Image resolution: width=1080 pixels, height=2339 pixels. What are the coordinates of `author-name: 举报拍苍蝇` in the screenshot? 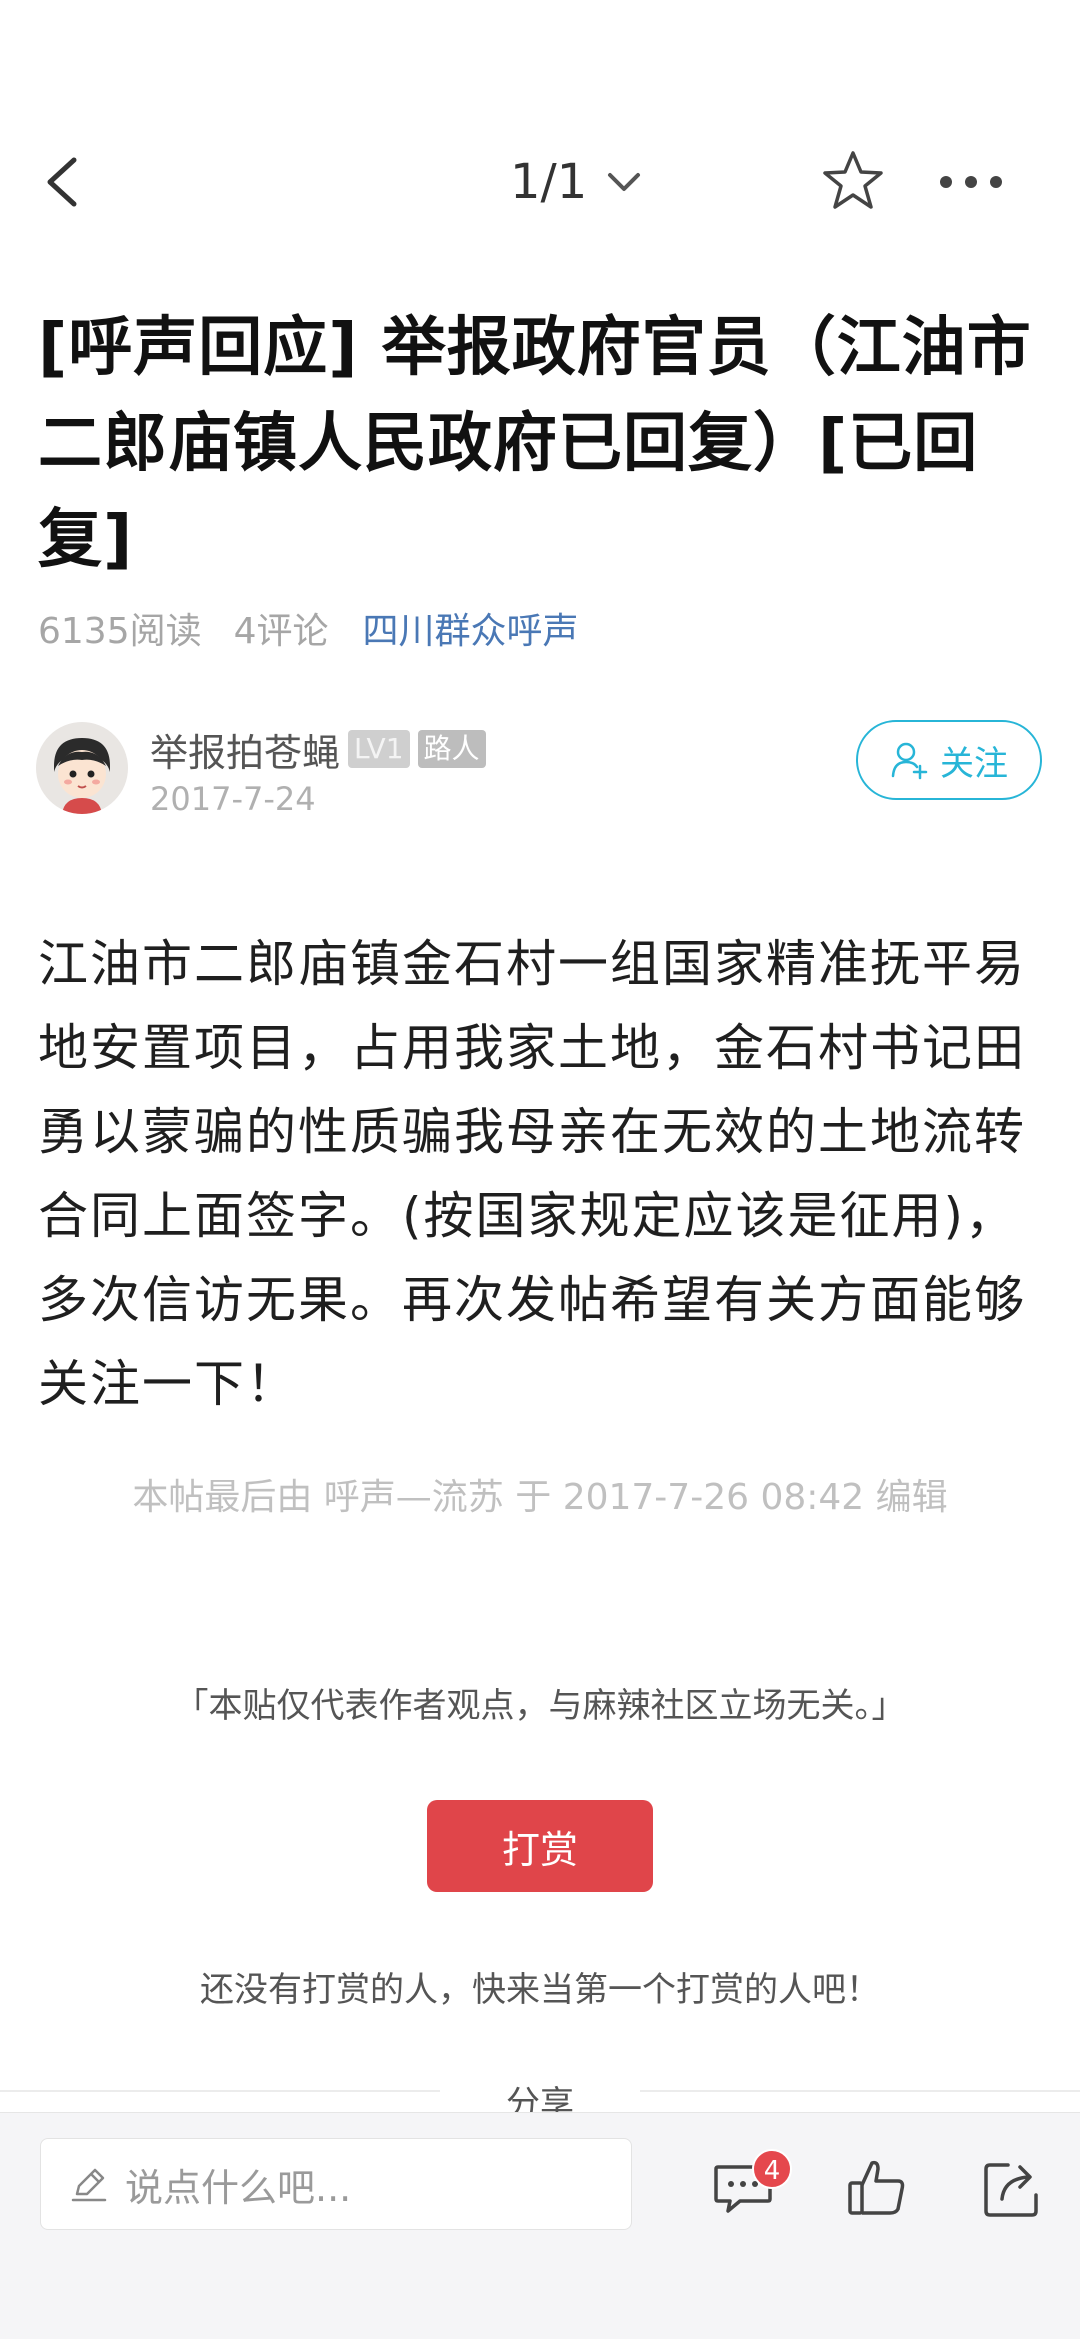 It's located at (245, 752).